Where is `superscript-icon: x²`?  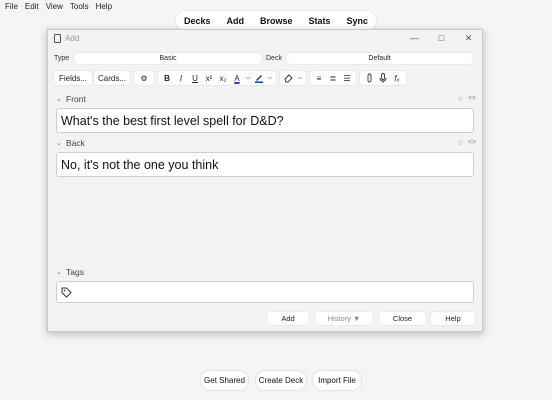 superscript-icon: x² is located at coordinates (209, 78).